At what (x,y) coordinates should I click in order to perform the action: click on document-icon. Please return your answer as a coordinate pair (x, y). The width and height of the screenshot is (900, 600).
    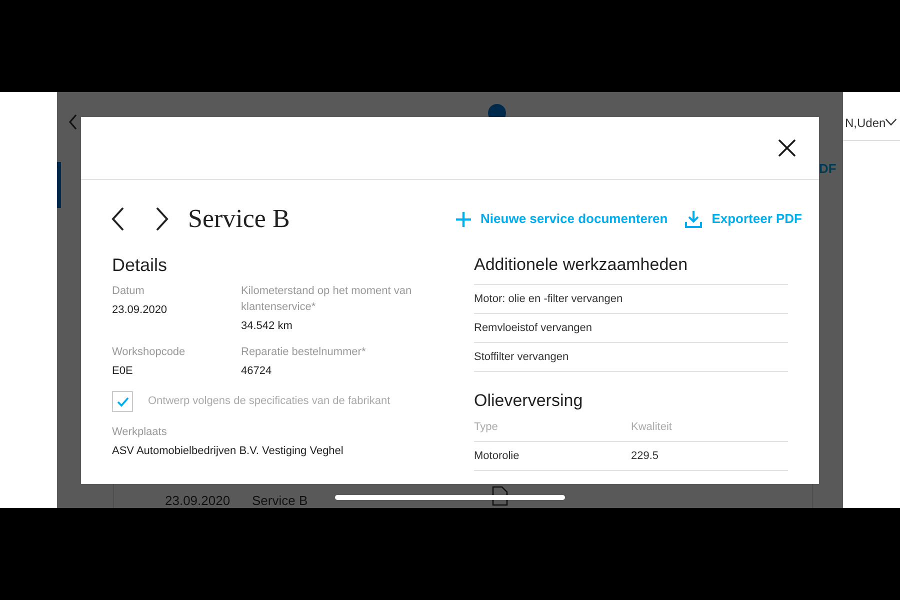
    Looking at the image, I should click on (500, 496).